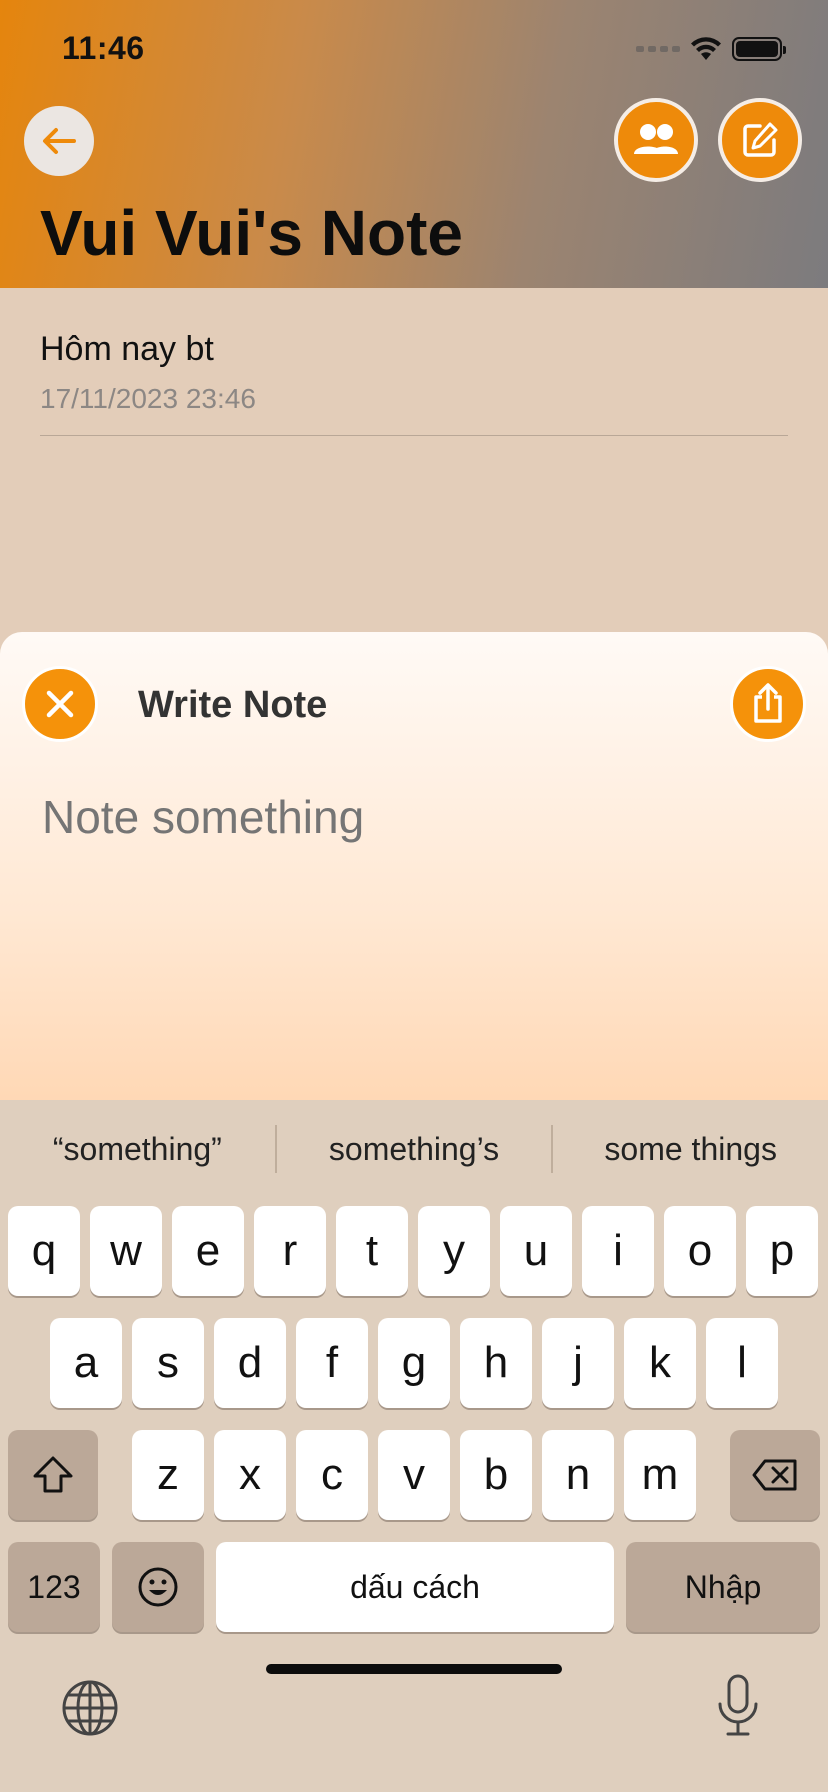  Describe the element at coordinates (290, 1251) in the screenshot. I see `key: r` at that location.